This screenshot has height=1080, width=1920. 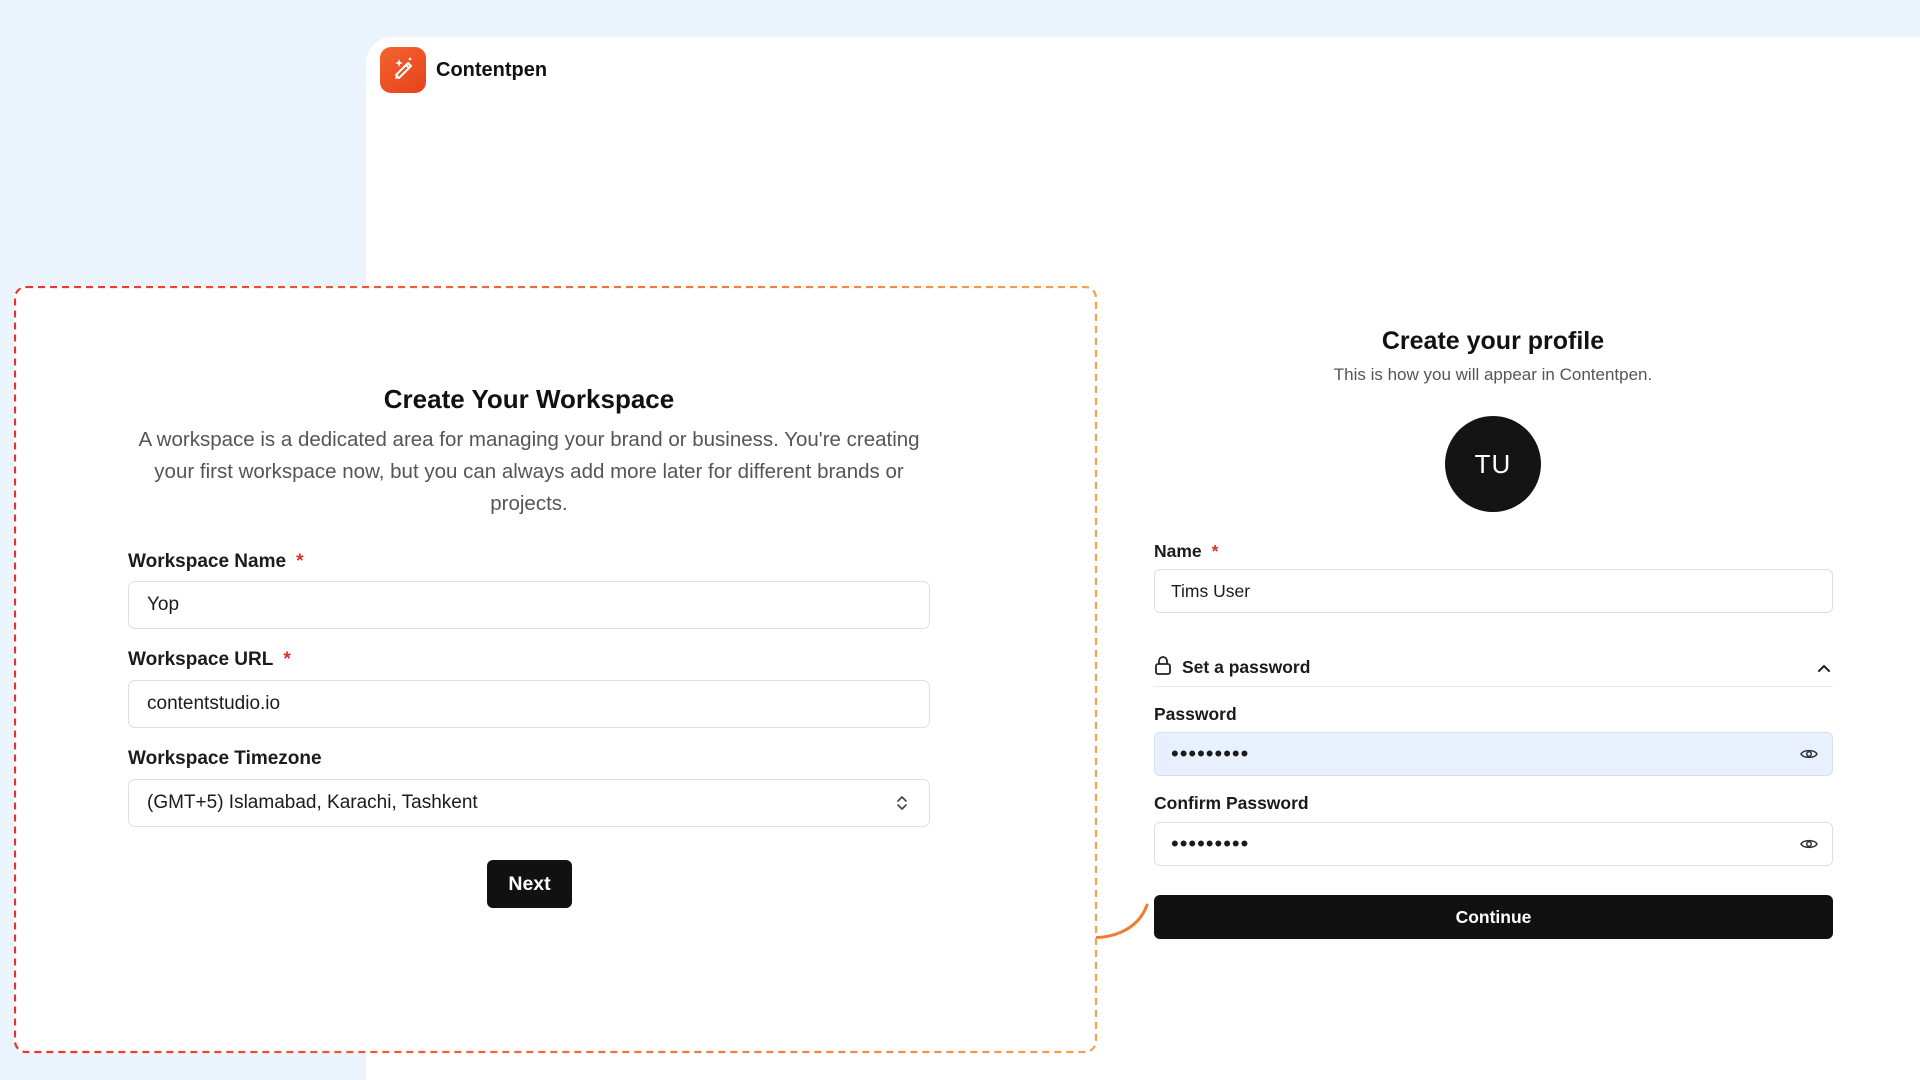 I want to click on confirm-password-value: •••••••••, so click(x=1210, y=843).